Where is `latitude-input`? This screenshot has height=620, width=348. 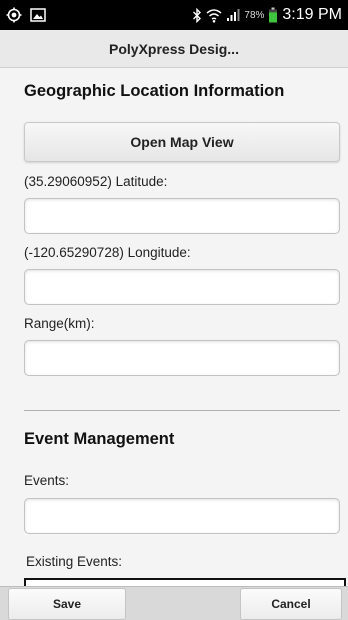
latitude-input is located at coordinates (182, 216).